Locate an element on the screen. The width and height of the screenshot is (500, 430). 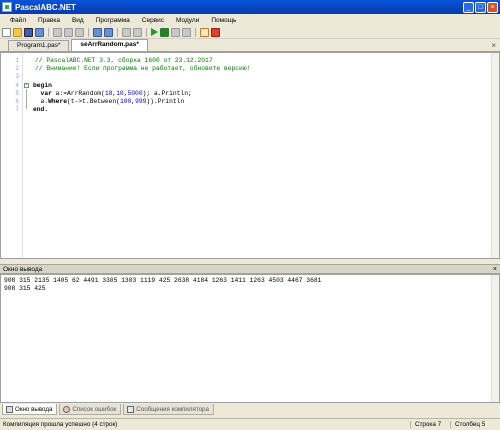
status-column: Столбец 5 is located at coordinates (470, 424).